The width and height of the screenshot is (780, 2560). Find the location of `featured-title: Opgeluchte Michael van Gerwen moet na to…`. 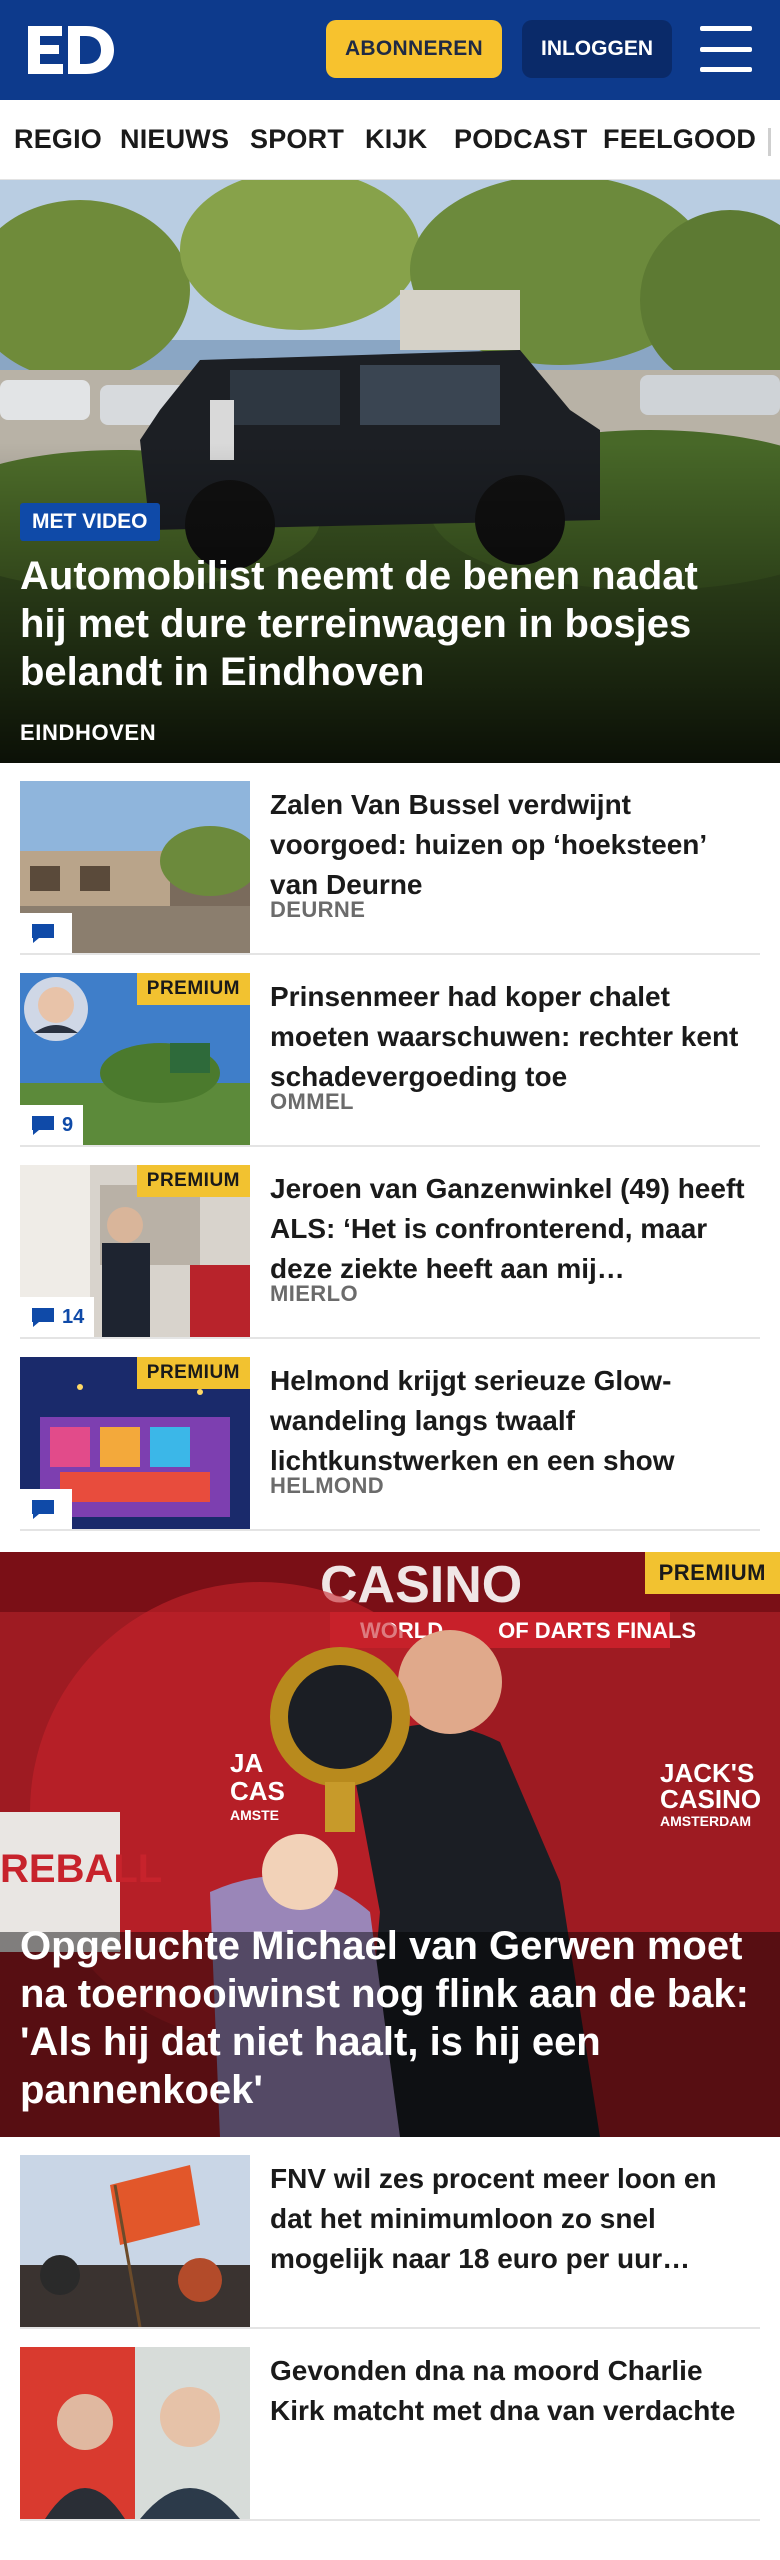

featured-title: Opgeluchte Michael van Gerwen moet na to… is located at coordinates (392, 2018).